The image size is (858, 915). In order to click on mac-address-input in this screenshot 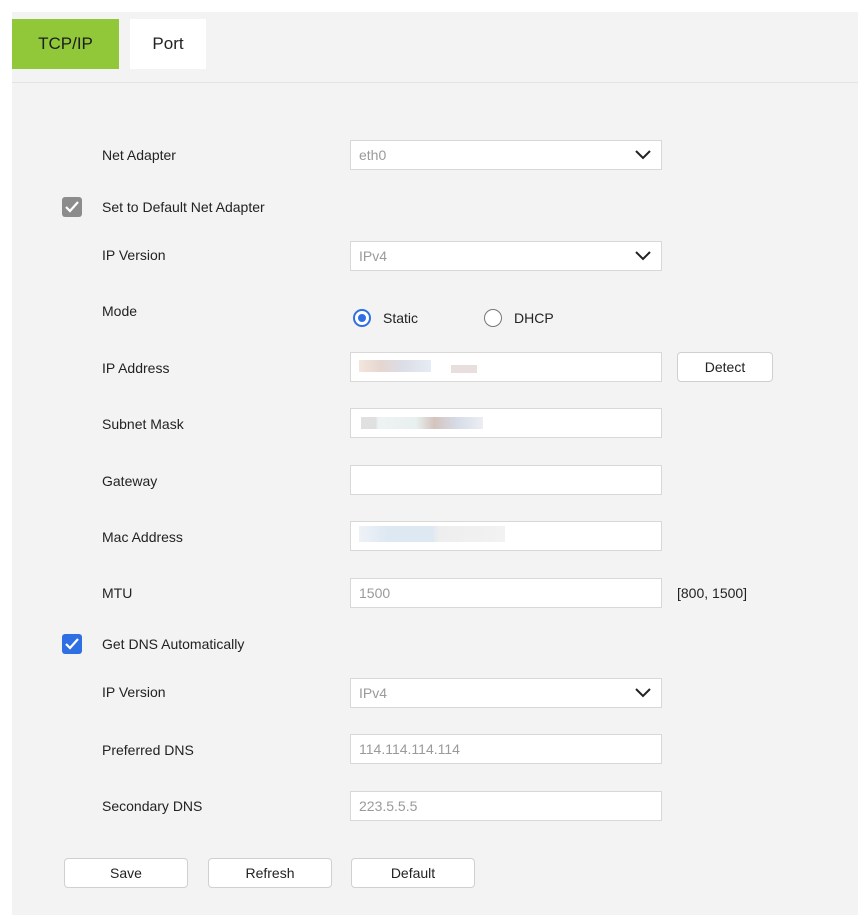, I will do `click(506, 536)`.